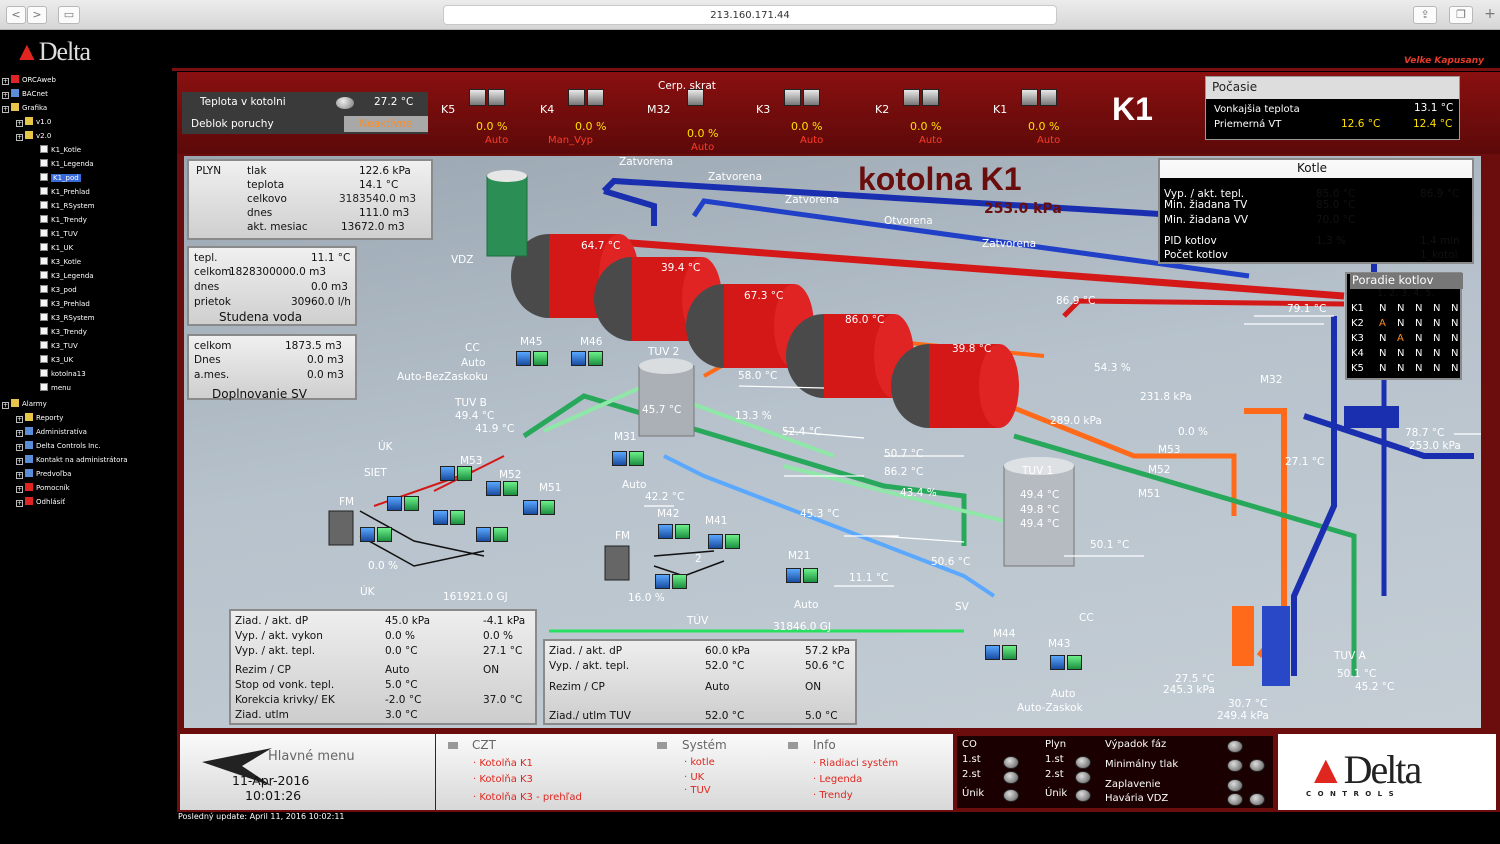 The image size is (1500, 844). I want to click on tree-item: K1_UK, so click(56, 248).